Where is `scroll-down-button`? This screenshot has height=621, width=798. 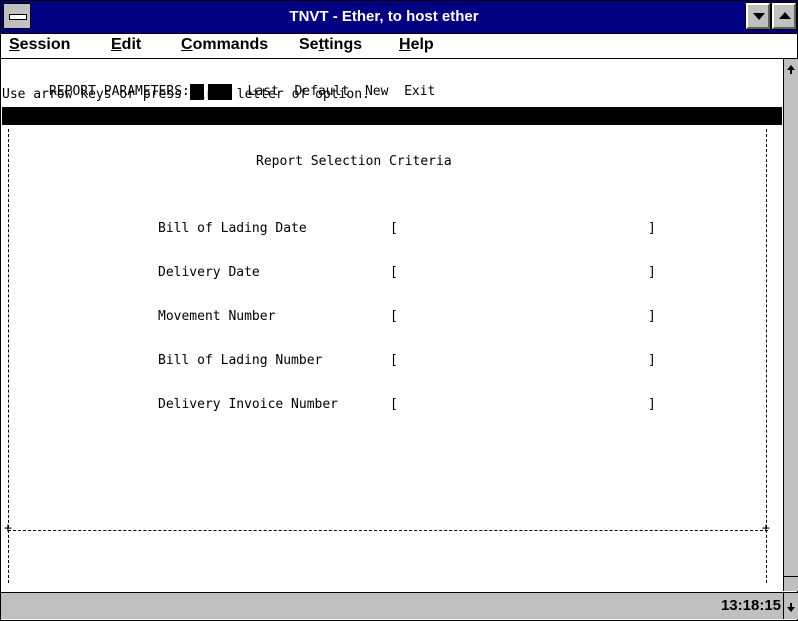
scroll-down-button is located at coordinates (790, 605).